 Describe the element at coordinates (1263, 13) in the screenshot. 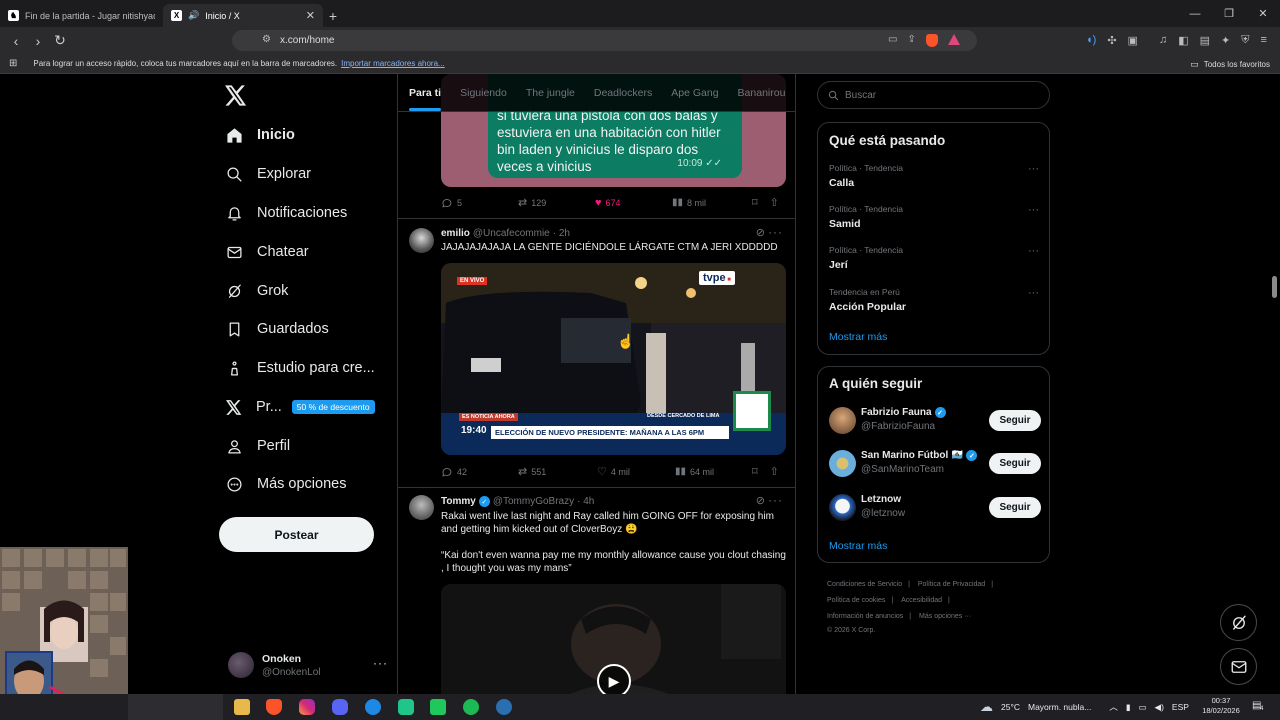

I see `close-window-button: ✕` at that location.